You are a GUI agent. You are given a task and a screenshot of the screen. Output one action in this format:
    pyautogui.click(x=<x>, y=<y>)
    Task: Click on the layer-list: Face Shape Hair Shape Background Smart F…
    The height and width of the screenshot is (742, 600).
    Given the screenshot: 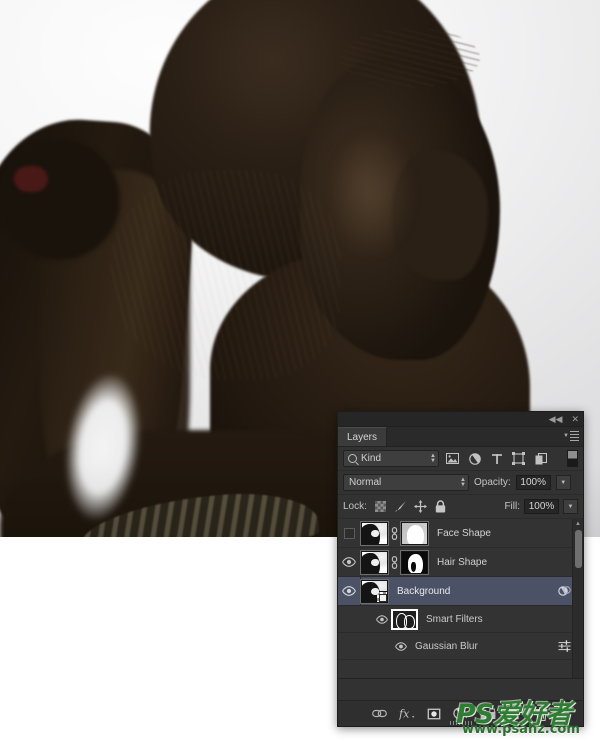 What is the action you would take?
    pyautogui.click(x=460, y=599)
    